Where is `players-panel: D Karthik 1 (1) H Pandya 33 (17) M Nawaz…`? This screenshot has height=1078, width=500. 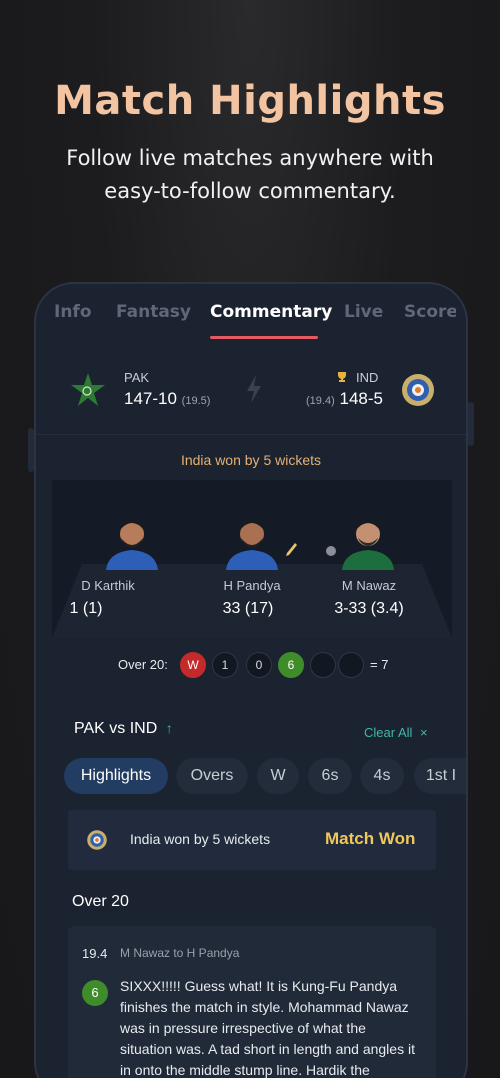
players-panel: D Karthik 1 (1) H Pandya 33 (17) M Nawaz… is located at coordinates (252, 559).